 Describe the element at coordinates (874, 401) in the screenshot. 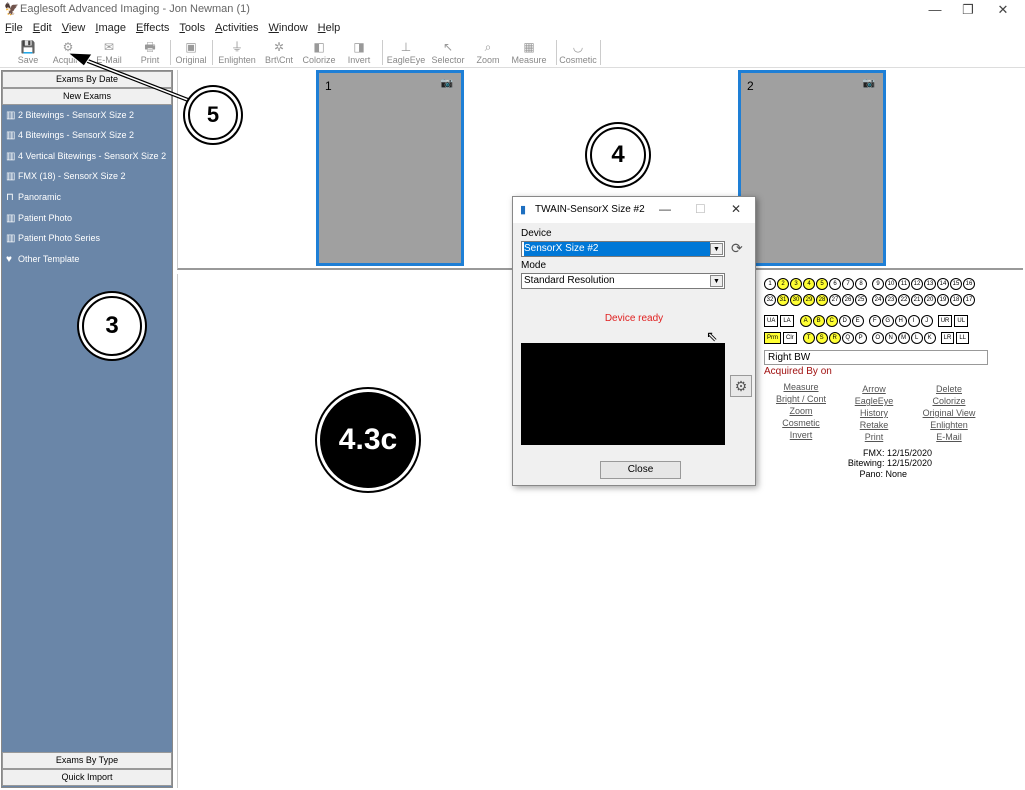

I see `link-eagleeye: EagleEye` at that location.